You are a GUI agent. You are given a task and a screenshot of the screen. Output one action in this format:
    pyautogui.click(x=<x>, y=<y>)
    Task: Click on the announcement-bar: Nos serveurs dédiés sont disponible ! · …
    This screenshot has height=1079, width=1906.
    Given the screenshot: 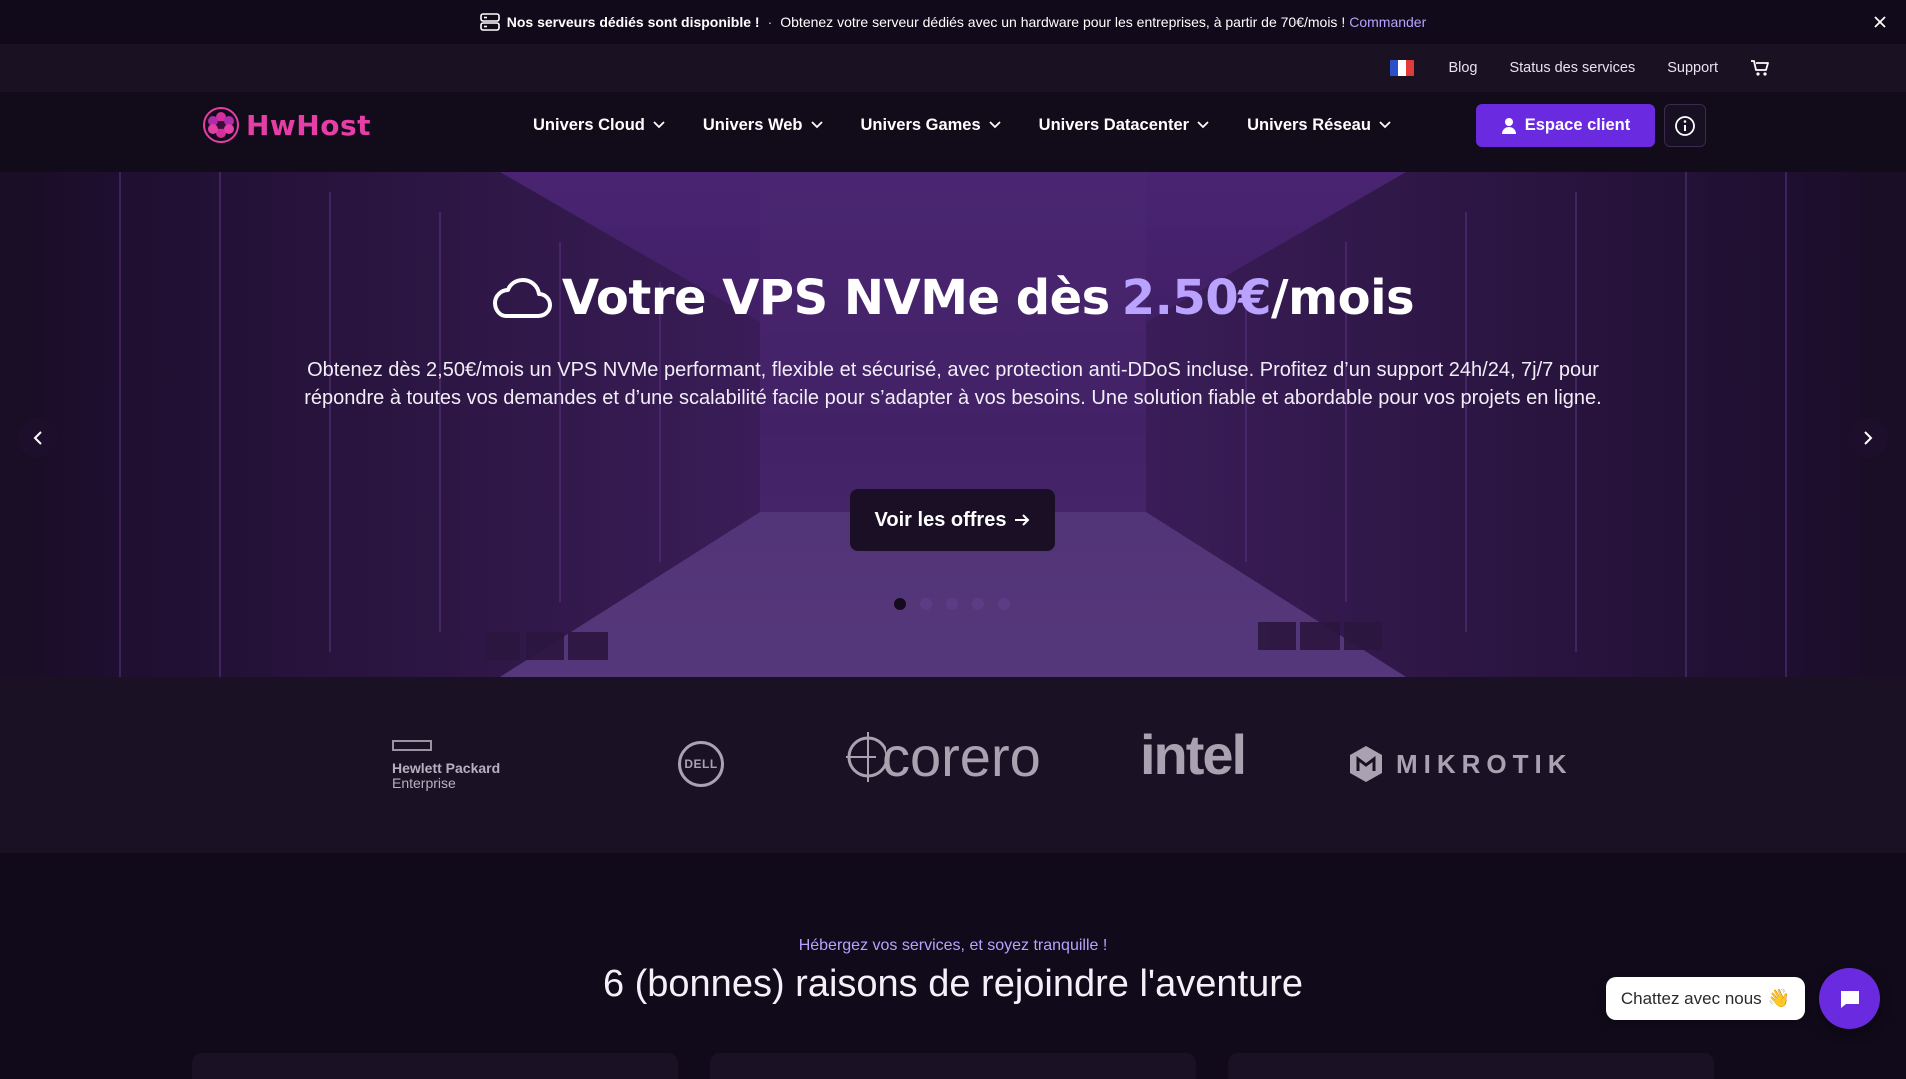 What is the action you would take?
    pyautogui.click(x=953, y=22)
    